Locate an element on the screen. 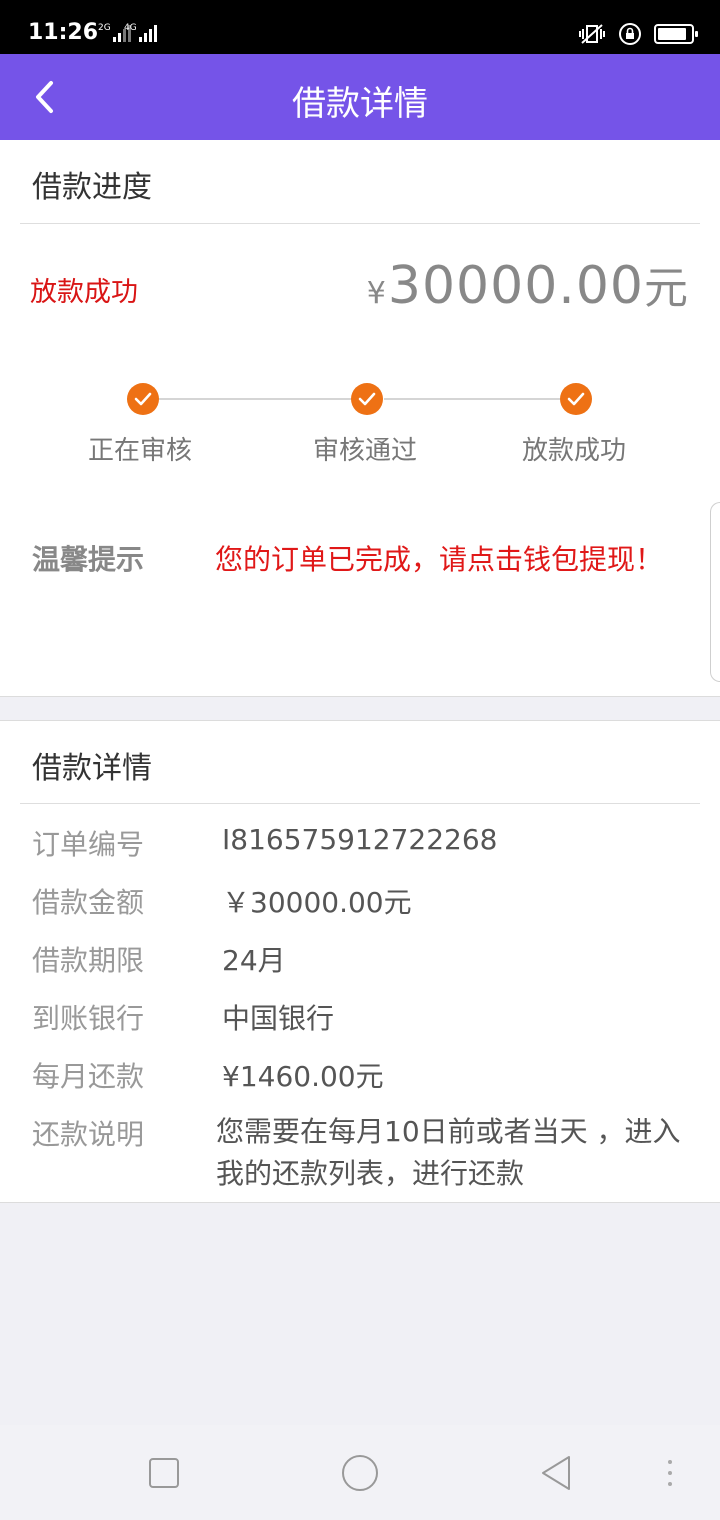  recent-apps-button is located at coordinates (164, 1473).